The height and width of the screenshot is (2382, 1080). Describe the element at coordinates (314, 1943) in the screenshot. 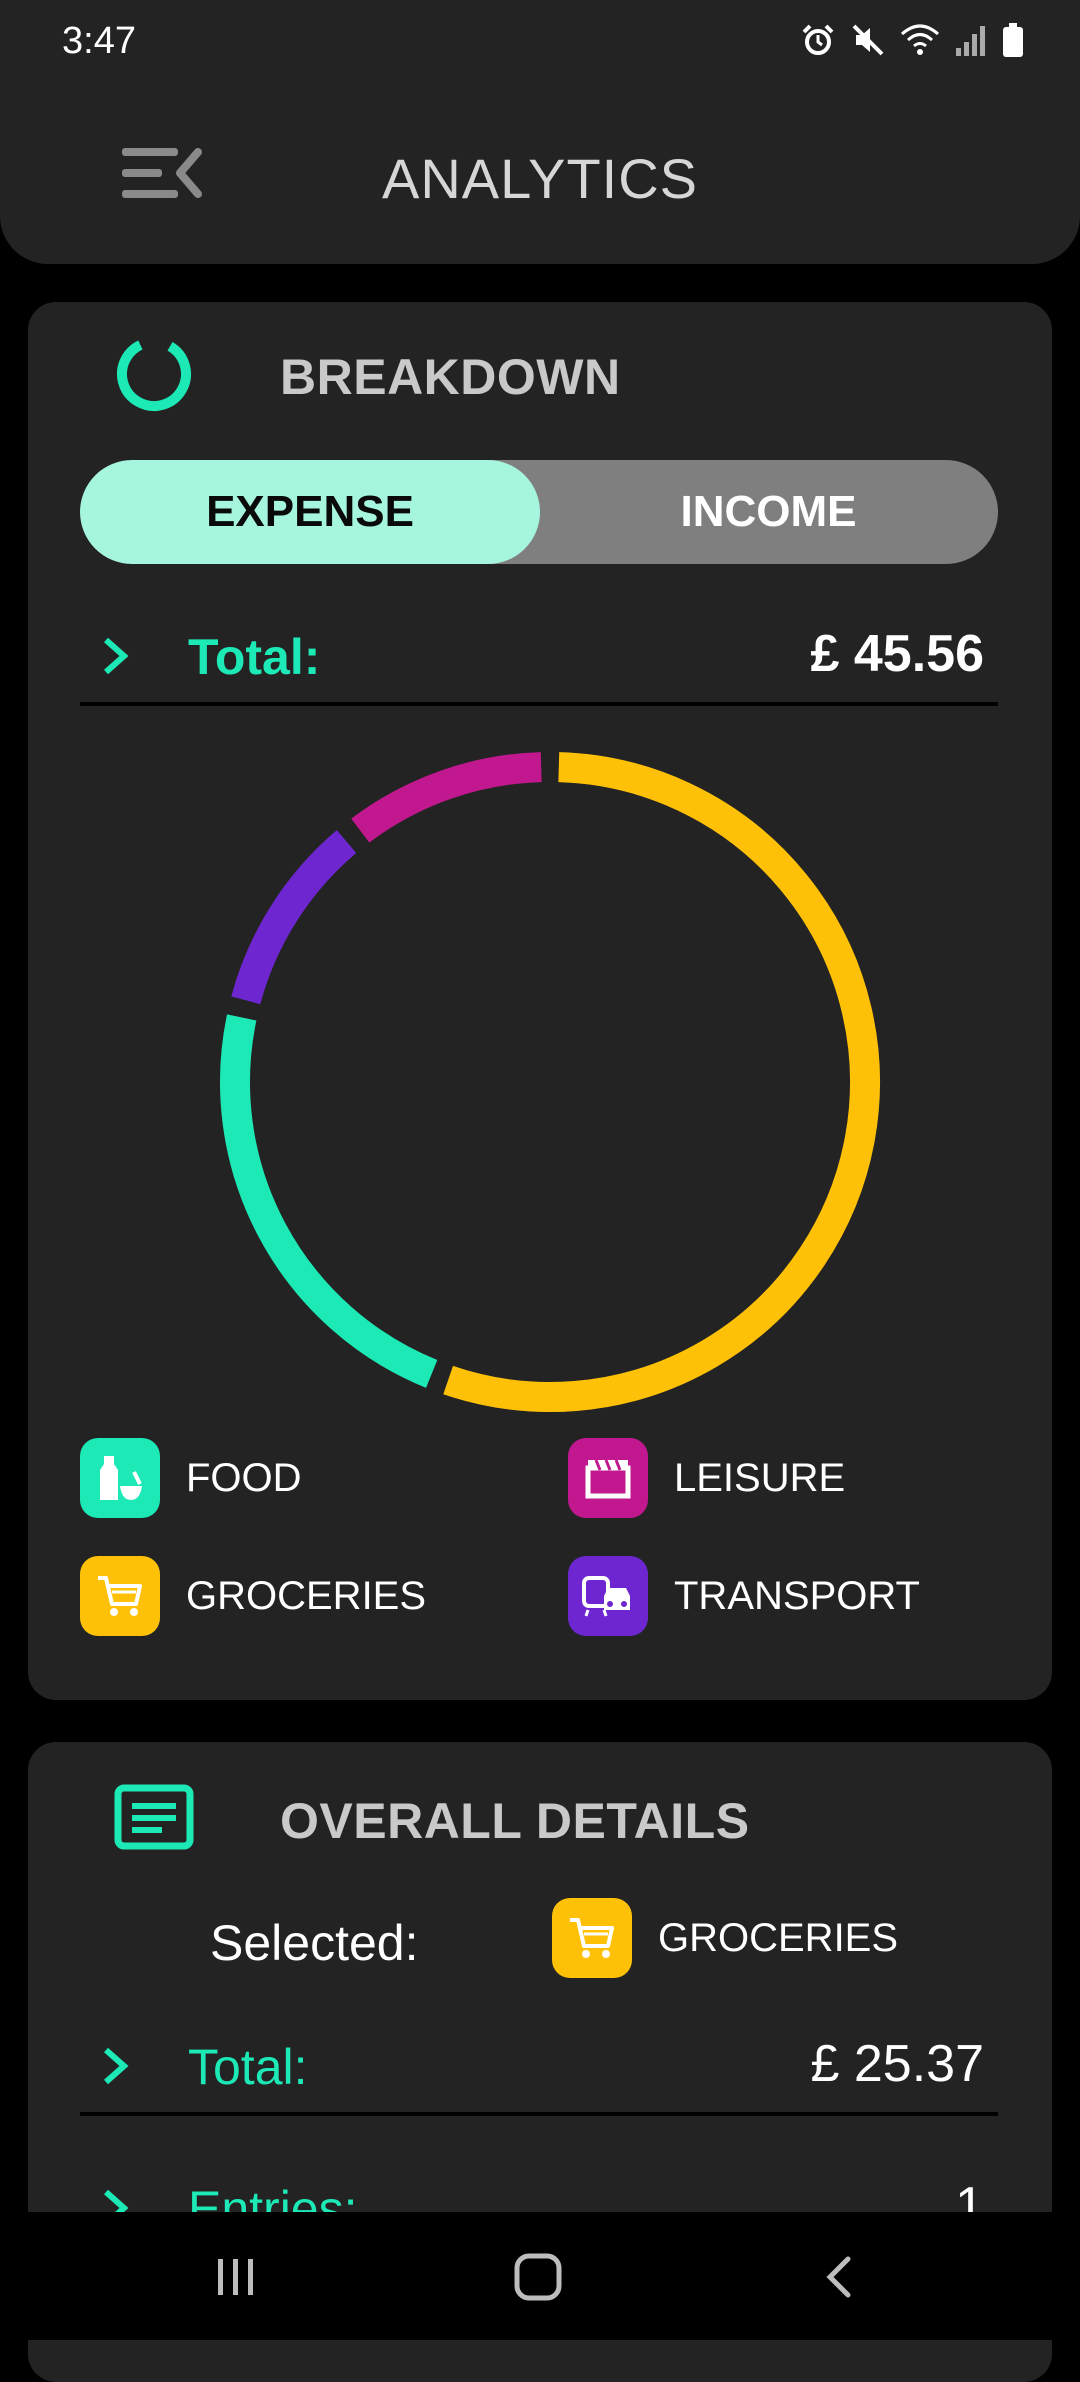

I see `selected-label: Selected:` at that location.